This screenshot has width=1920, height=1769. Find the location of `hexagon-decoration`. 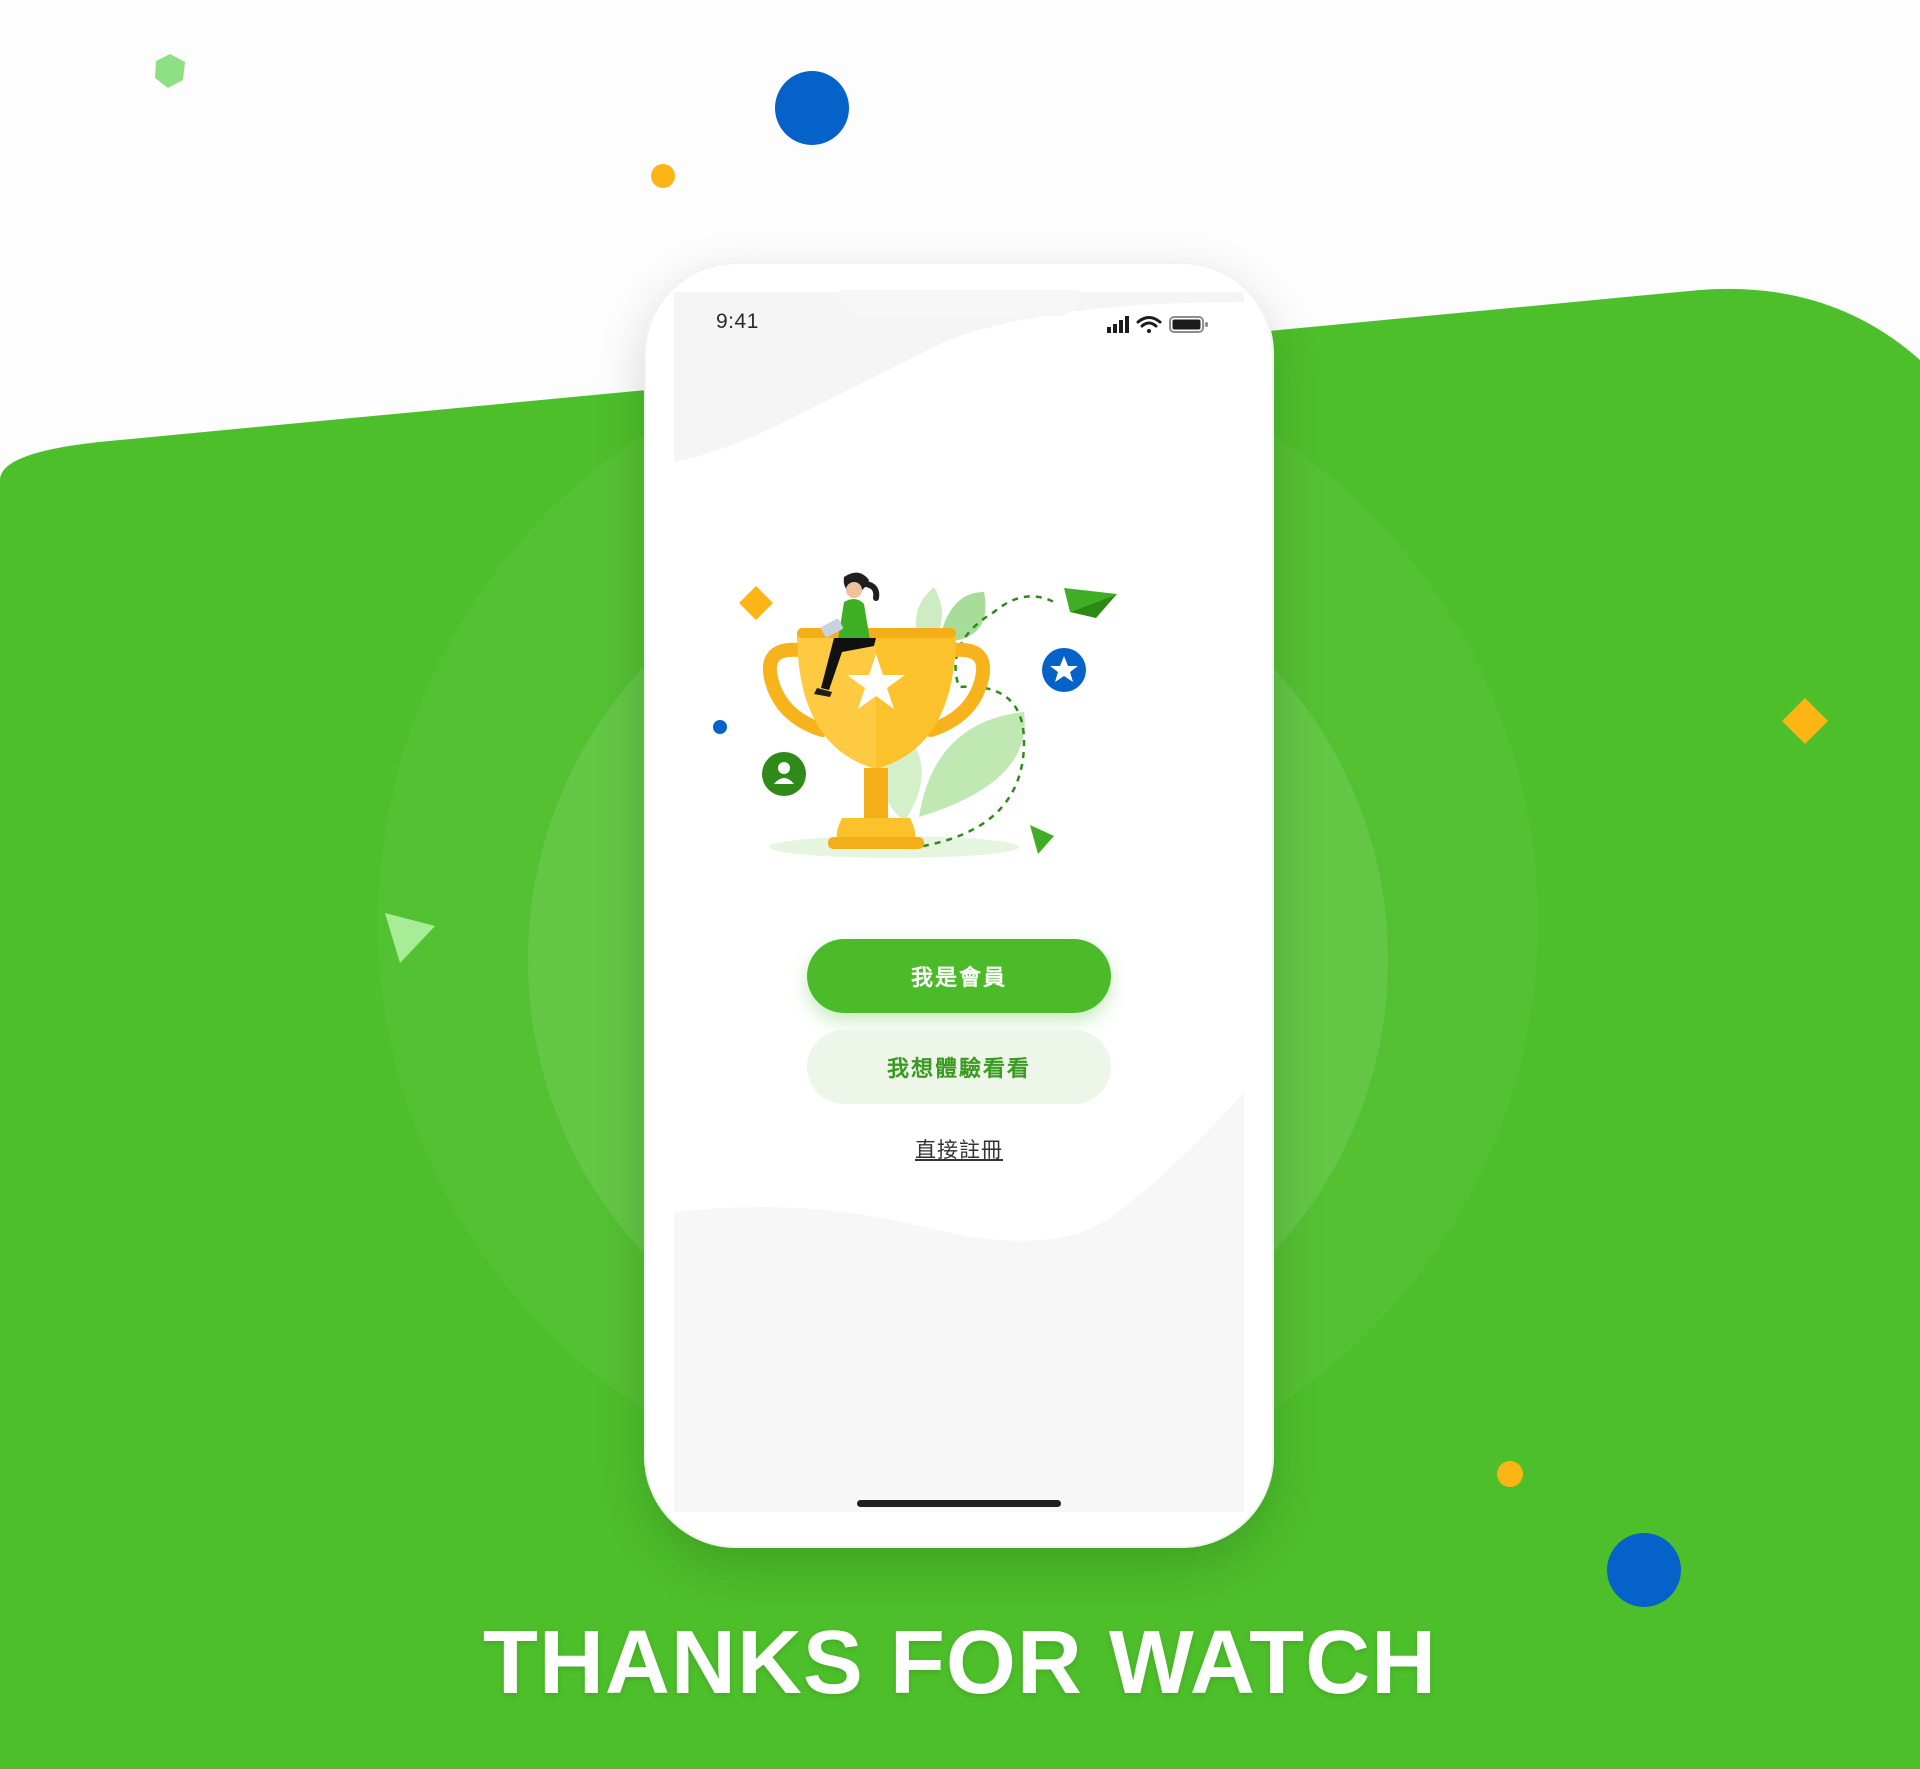

hexagon-decoration is located at coordinates (170, 71).